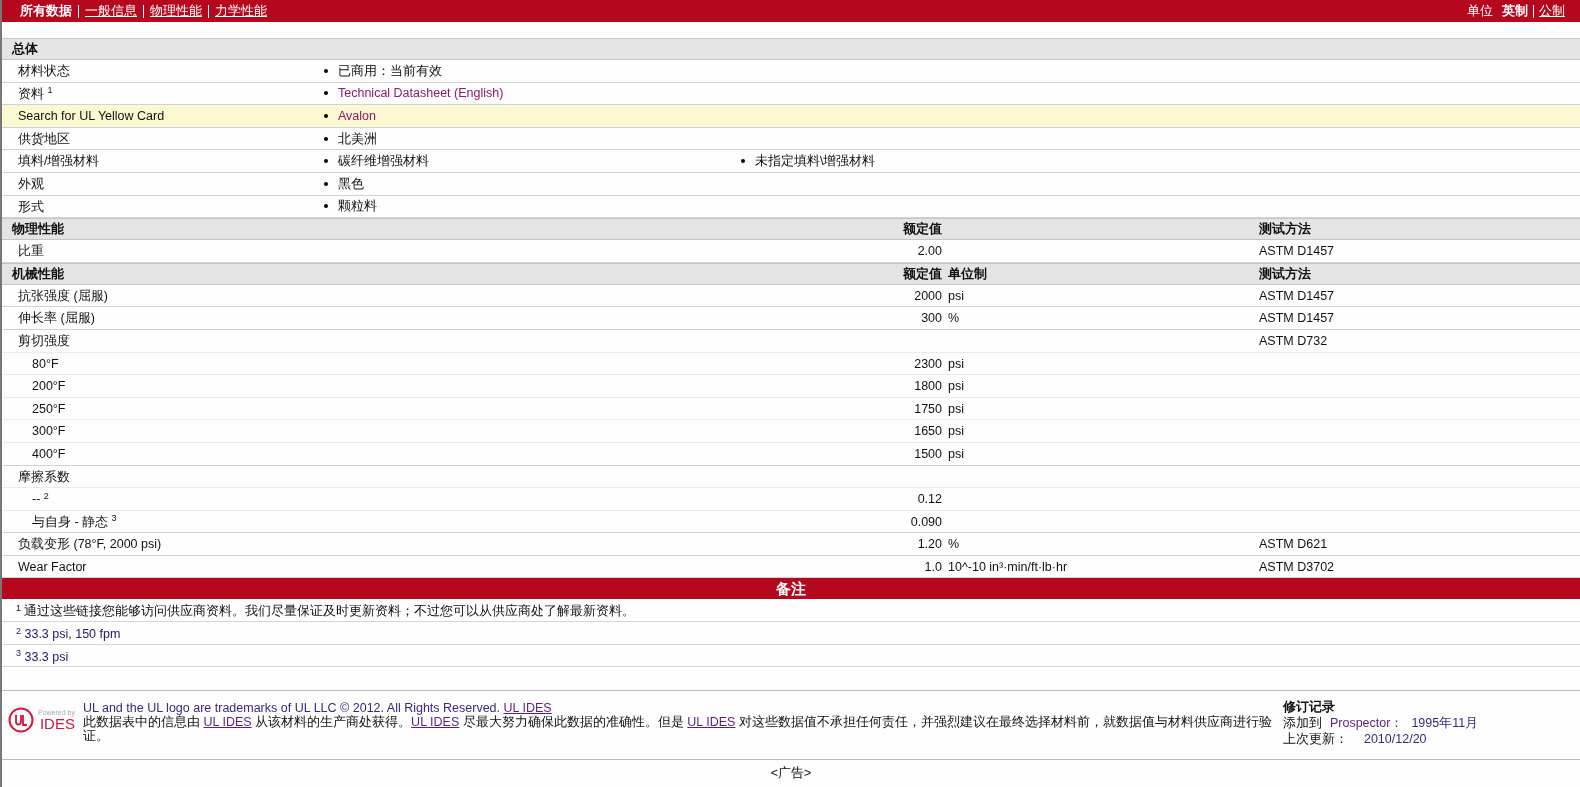  I want to click on property-value: 1750, so click(928, 408).